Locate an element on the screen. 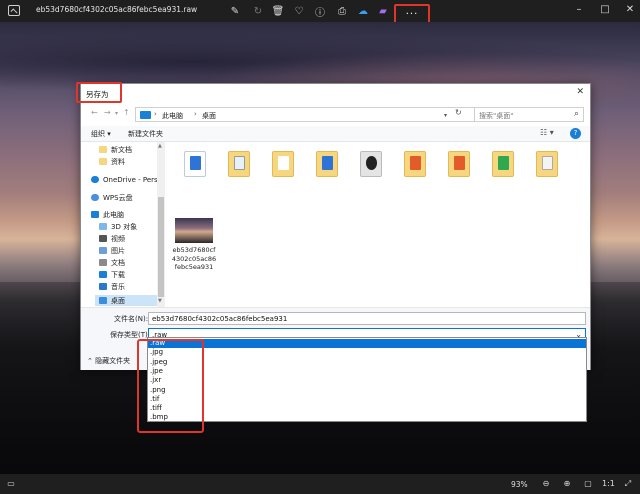 Image resolution: width=640 pixels, height=494 pixels. view-options-icon: ☷ ▾ is located at coordinates (547, 132).